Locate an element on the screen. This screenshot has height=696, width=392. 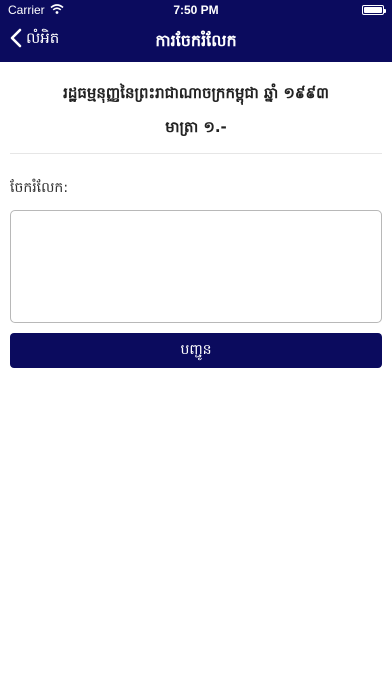
battery-cap is located at coordinates (385, 11).